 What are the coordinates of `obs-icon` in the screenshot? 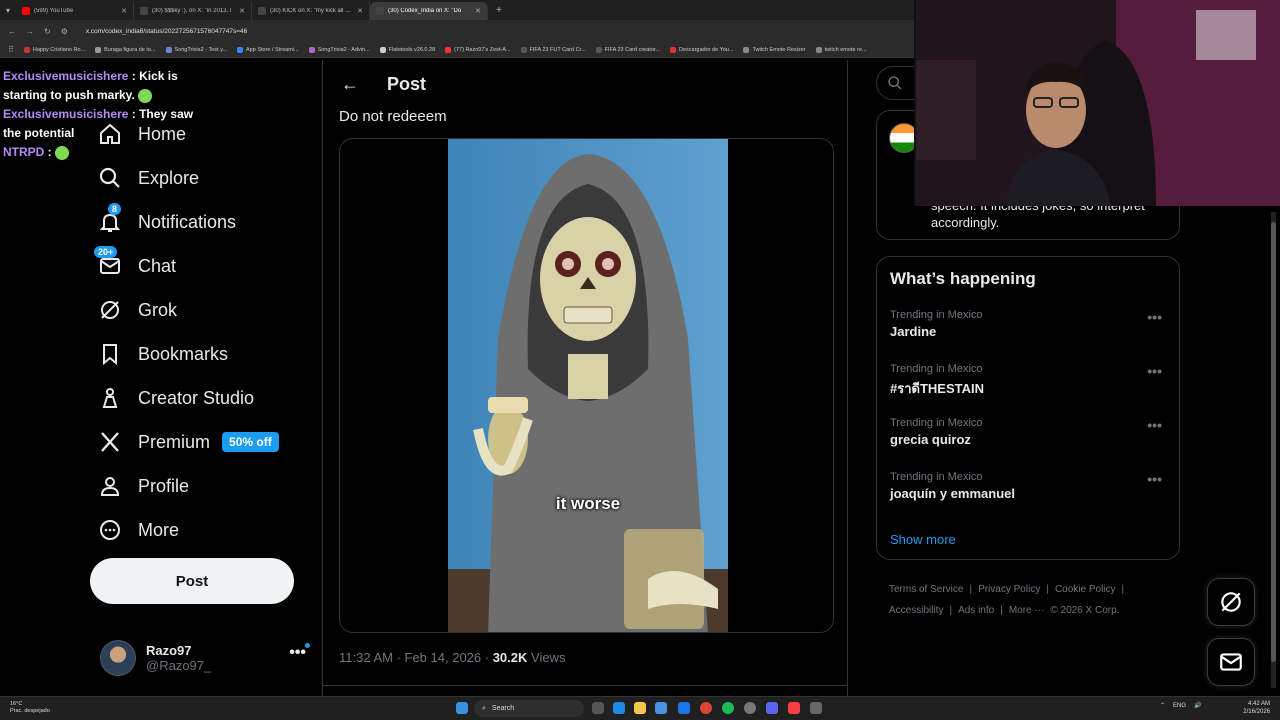 It's located at (750, 708).